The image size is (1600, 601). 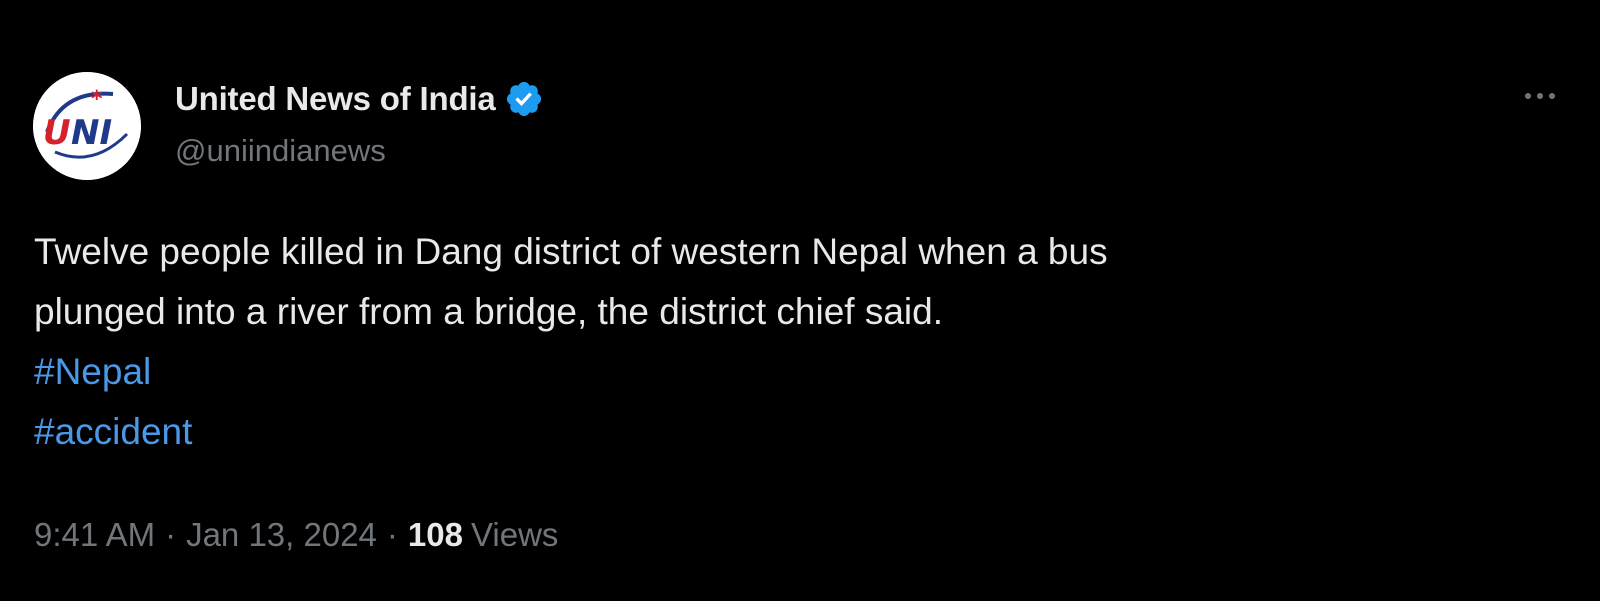 What do you see at coordinates (281, 535) in the screenshot?
I see `tweet-date: Jan 13, 2024` at bounding box center [281, 535].